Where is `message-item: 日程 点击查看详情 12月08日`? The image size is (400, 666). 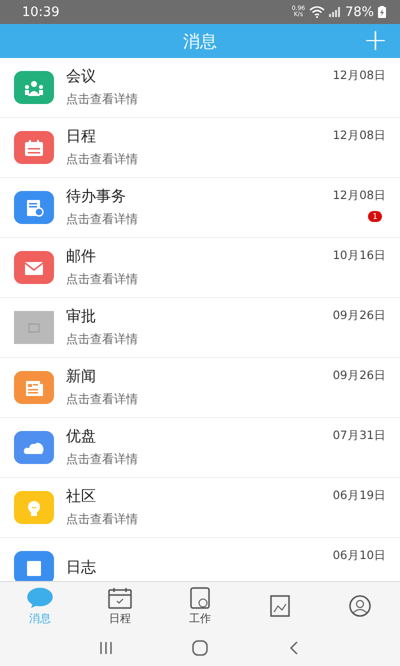 message-item: 日程 点击查看详情 12月08日 is located at coordinates (200, 148).